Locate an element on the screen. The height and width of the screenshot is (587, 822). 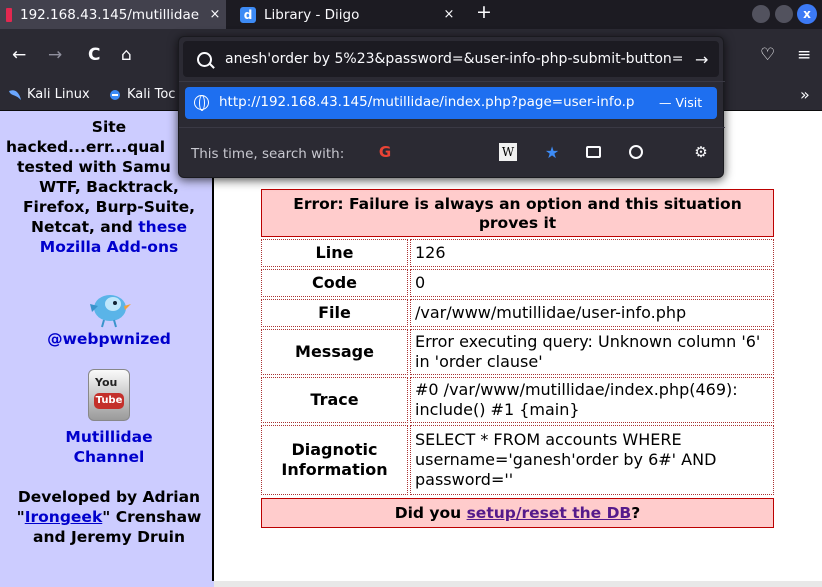
visit-label: — Visit is located at coordinates (681, 102).